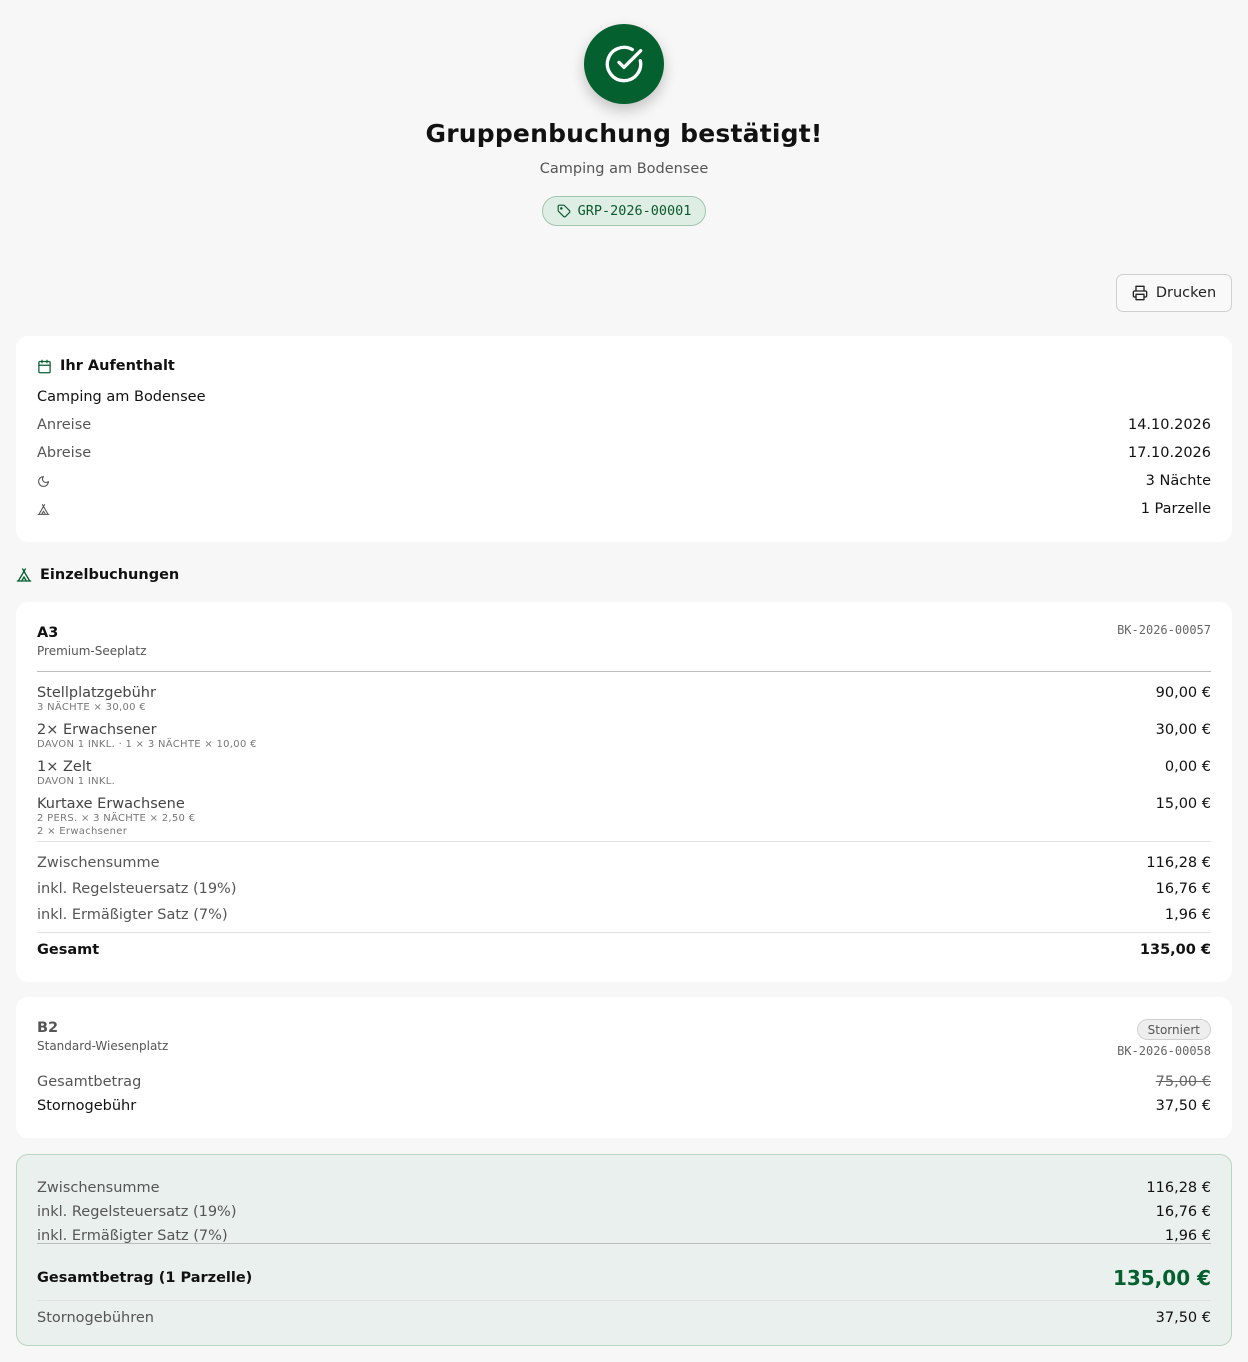 This screenshot has width=1248, height=1362. I want to click on check-circle-icon, so click(624, 64).